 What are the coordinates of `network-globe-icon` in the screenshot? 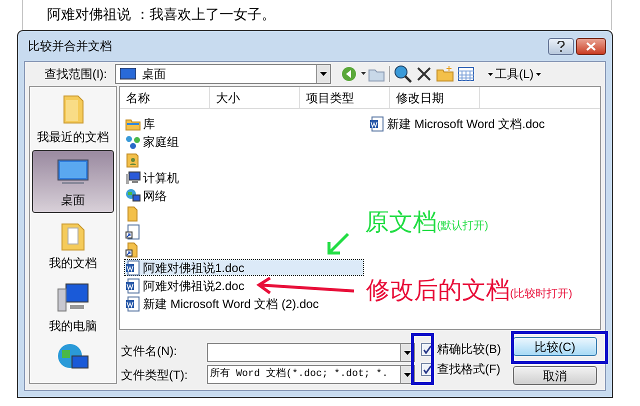 It's located at (133, 196).